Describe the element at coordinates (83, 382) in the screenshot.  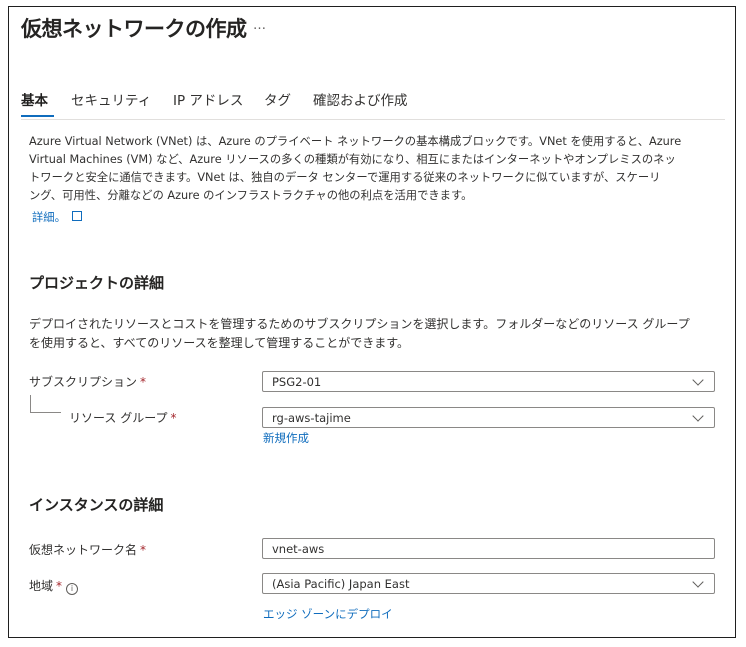
I see `subscription-label-text: サブスクリプション` at that location.